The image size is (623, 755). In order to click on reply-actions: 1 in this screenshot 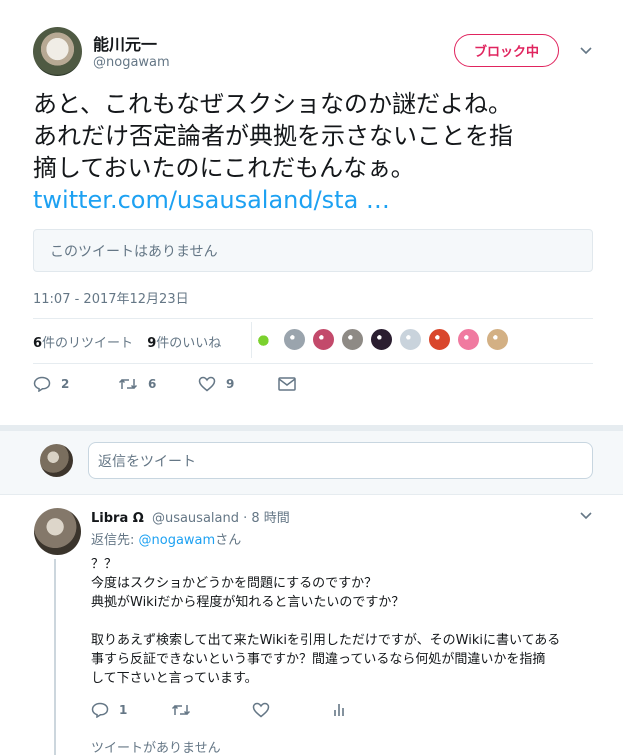, I will do `click(218, 710)`.